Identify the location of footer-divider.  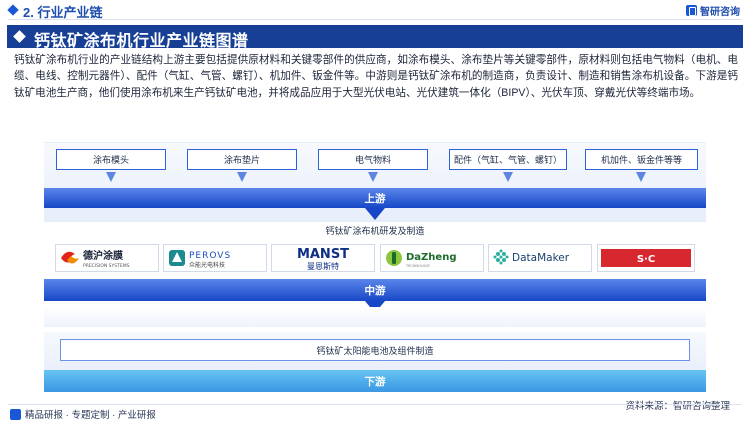
(375, 404).